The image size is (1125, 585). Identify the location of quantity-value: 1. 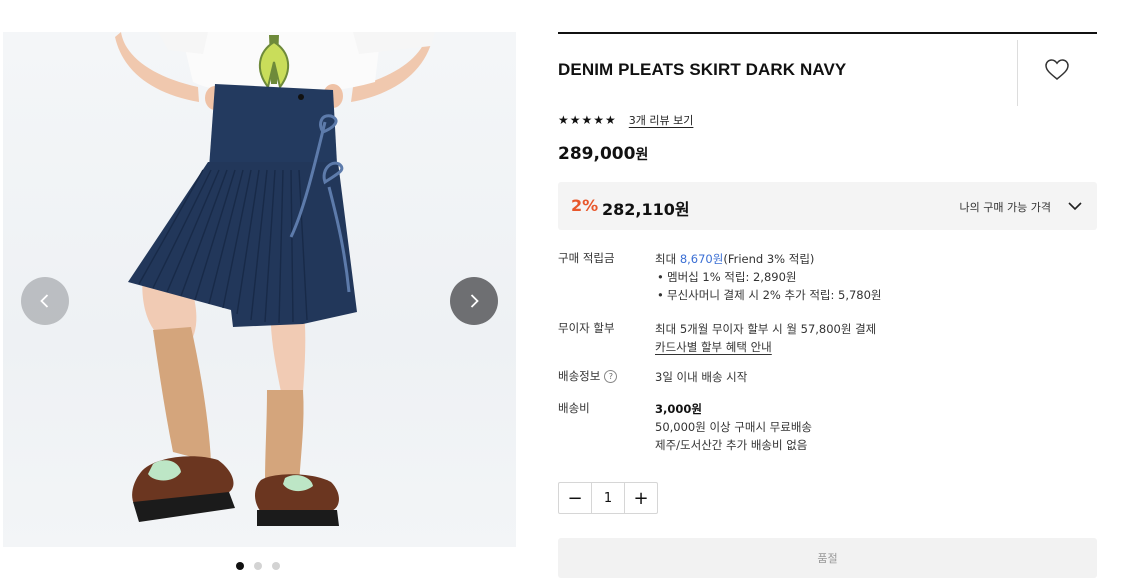
(608, 498).